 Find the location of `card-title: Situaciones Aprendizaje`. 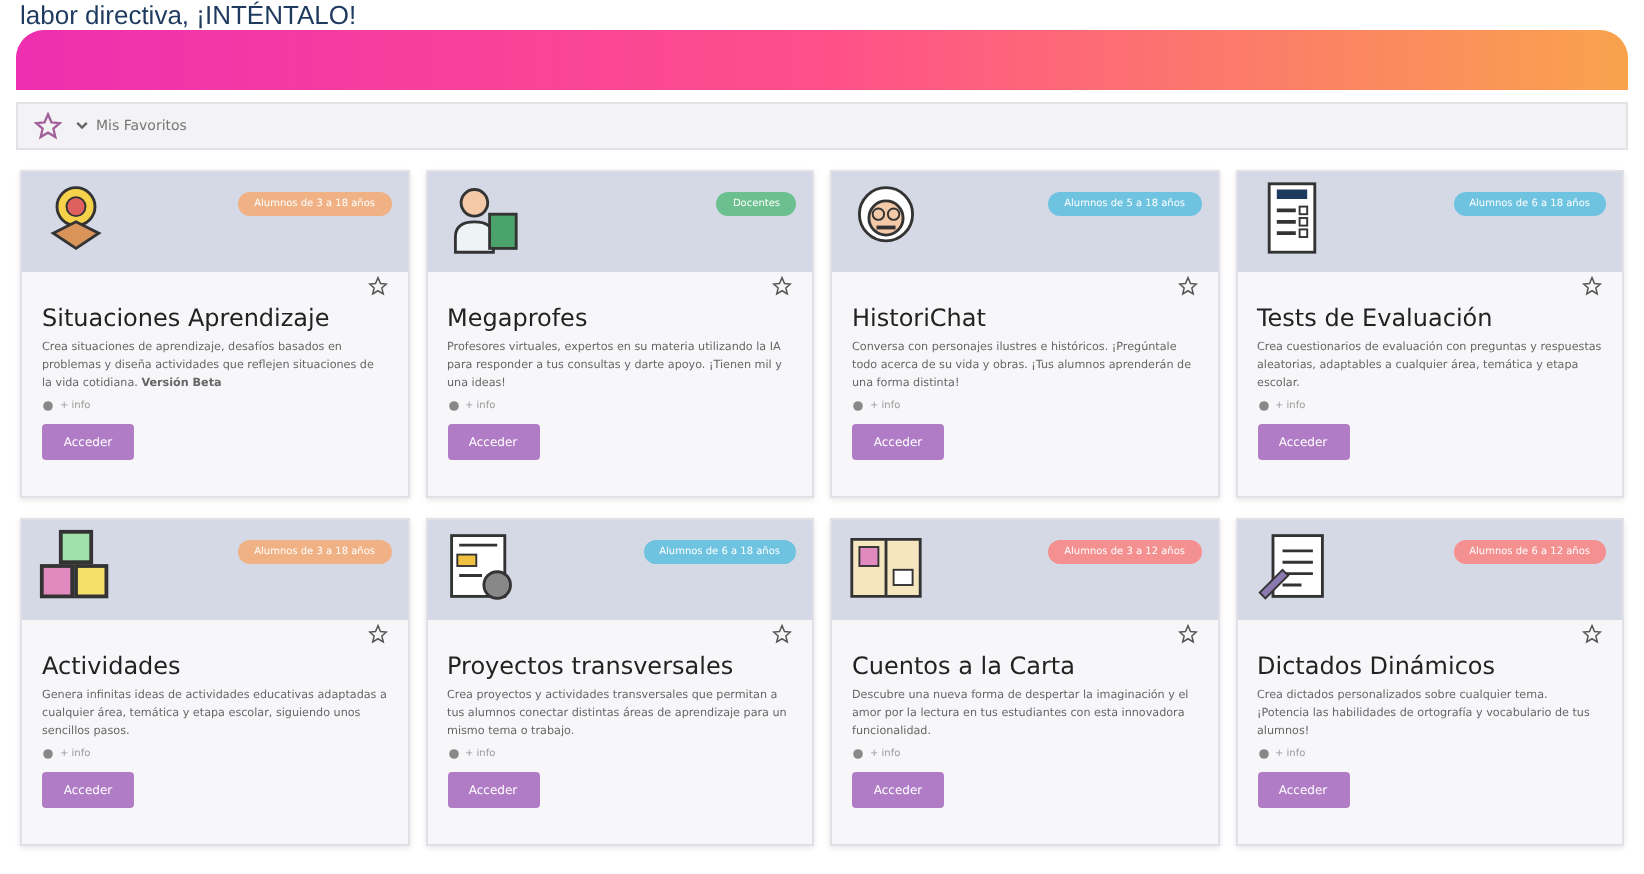

card-title: Situaciones Aprendizaje is located at coordinates (187, 318).